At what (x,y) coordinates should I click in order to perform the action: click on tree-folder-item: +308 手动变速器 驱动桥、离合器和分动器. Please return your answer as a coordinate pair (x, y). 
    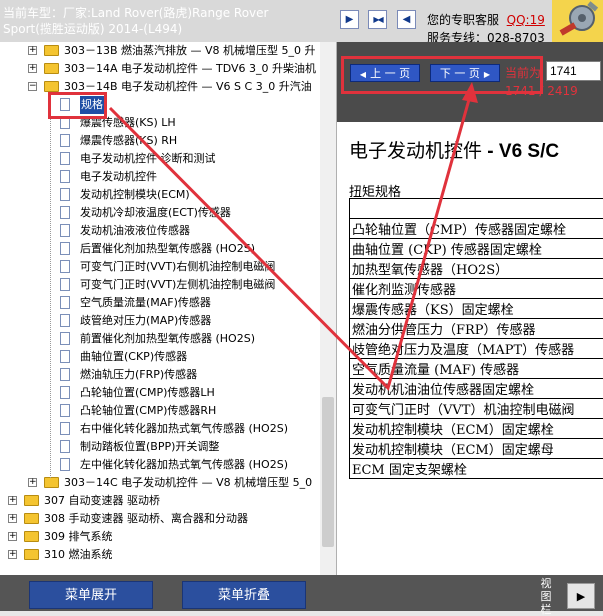
    Looking at the image, I should click on (160, 519).